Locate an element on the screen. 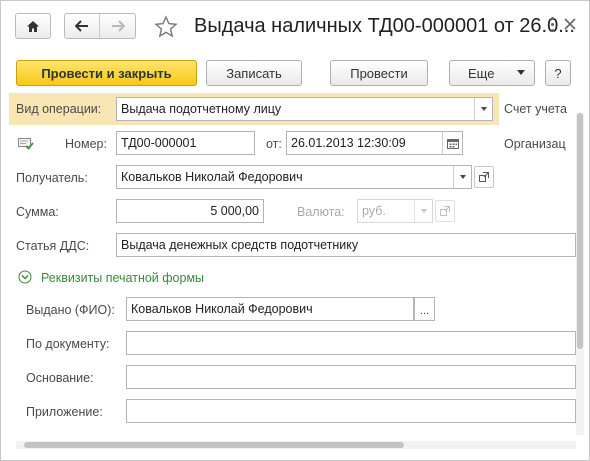 This screenshot has width=590, height=461. operation-value: Выдача подотчетному лицу is located at coordinates (201, 109).